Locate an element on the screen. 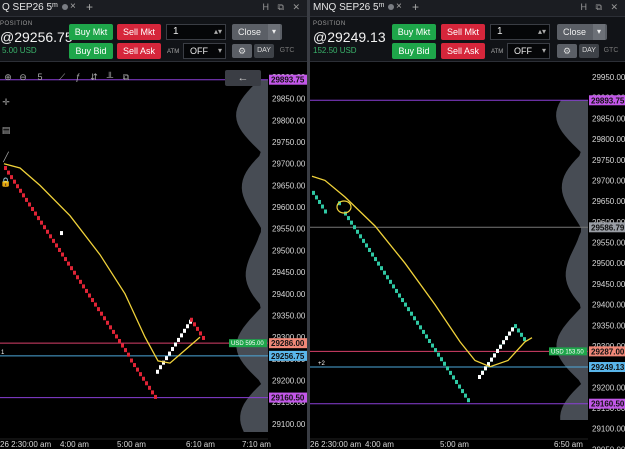 The height and width of the screenshot is (449, 625). right-tab-close-icon: × is located at coordinates (399, 6).